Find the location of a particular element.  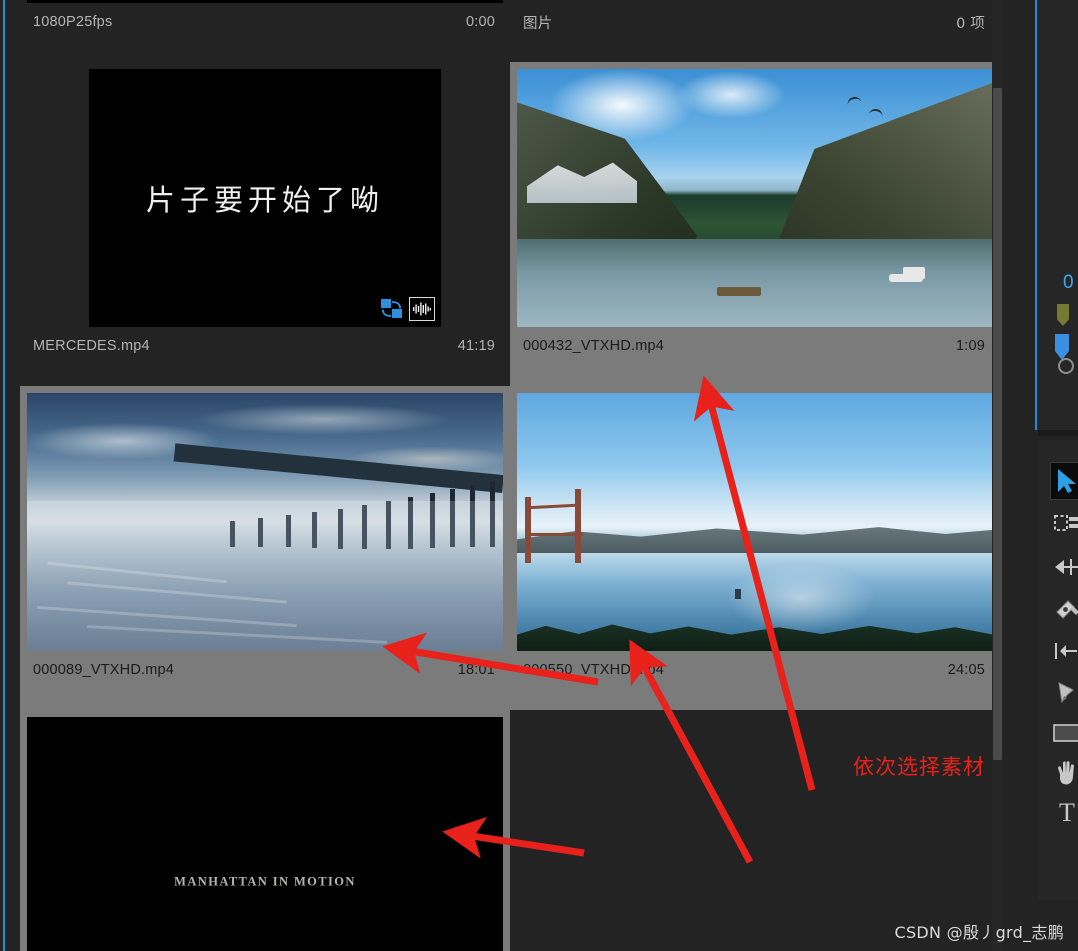

item-label: 000432_VTXHD.mp4 is located at coordinates (594, 346).